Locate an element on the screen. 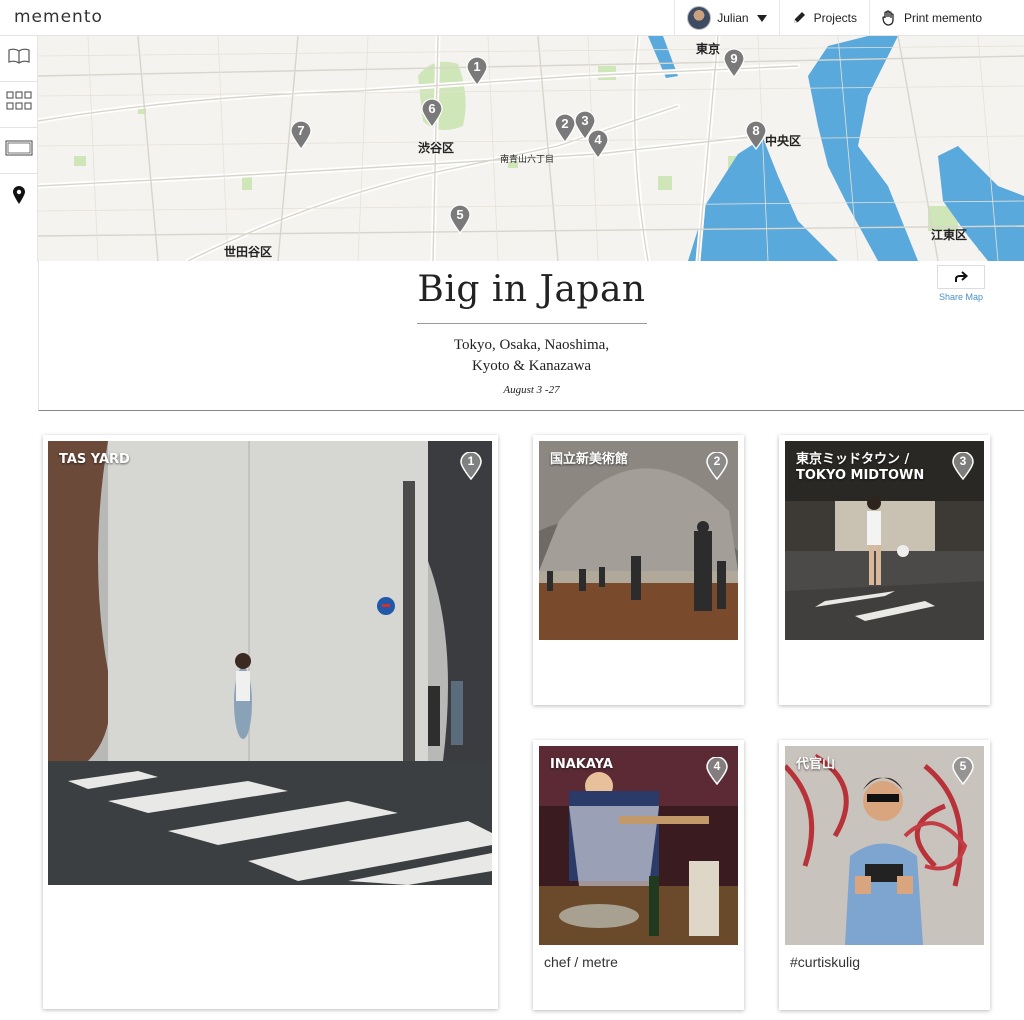 Image resolution: width=1024 pixels, height=1020 pixels. map-pin-number: 3 is located at coordinates (585, 120).